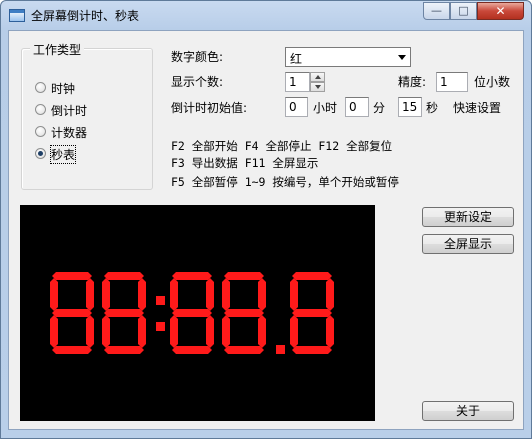 This screenshot has height=439, width=532. Describe the element at coordinates (245, 163) in the screenshot. I see `hotkey-hint-line-2: F3 导出数据 F11 全屏显示` at that location.